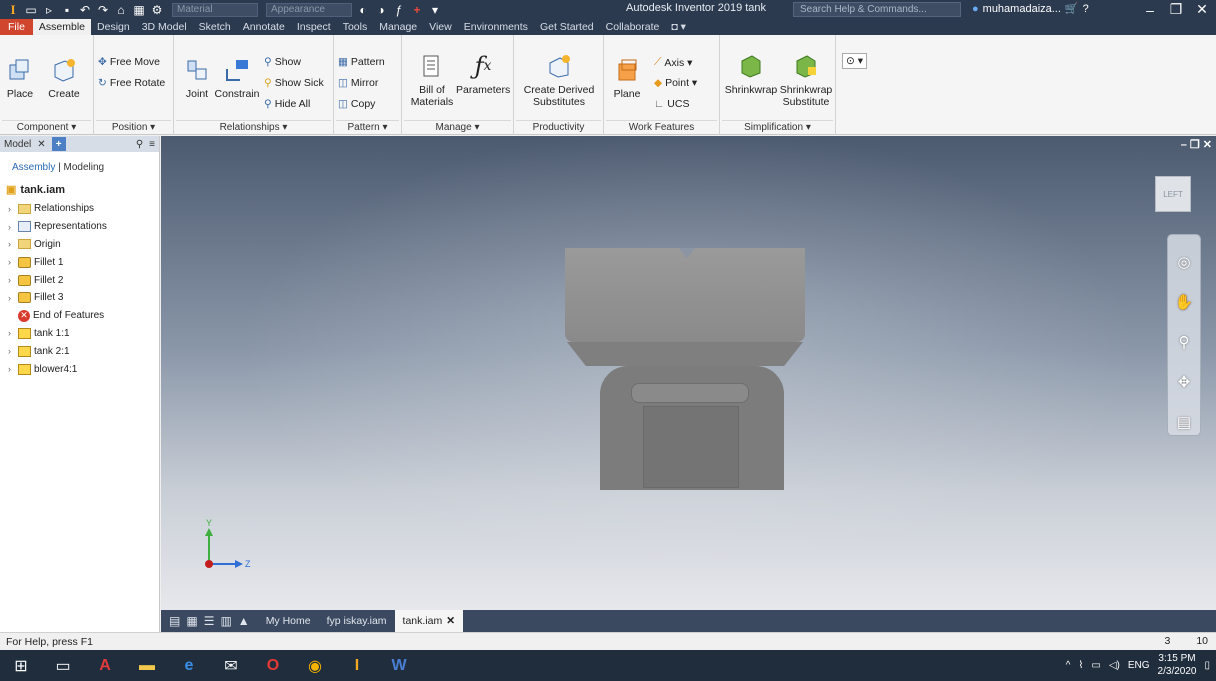 The width and height of the screenshot is (1216, 681). I want to click on constrain-button: Constrain, so click(237, 77).